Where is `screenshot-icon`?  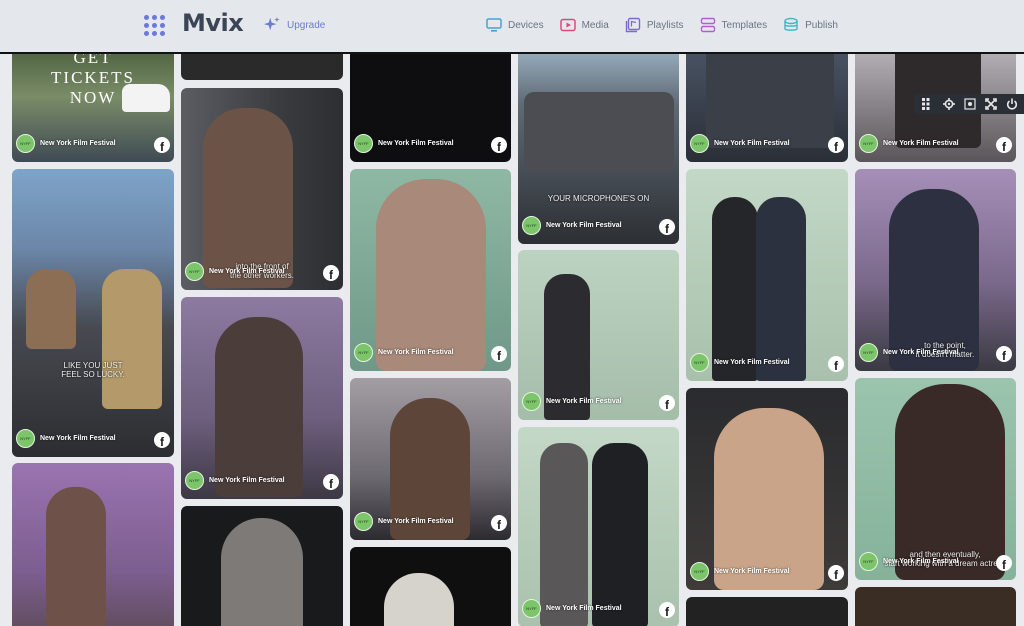
screenshot-icon is located at coordinates (970, 104).